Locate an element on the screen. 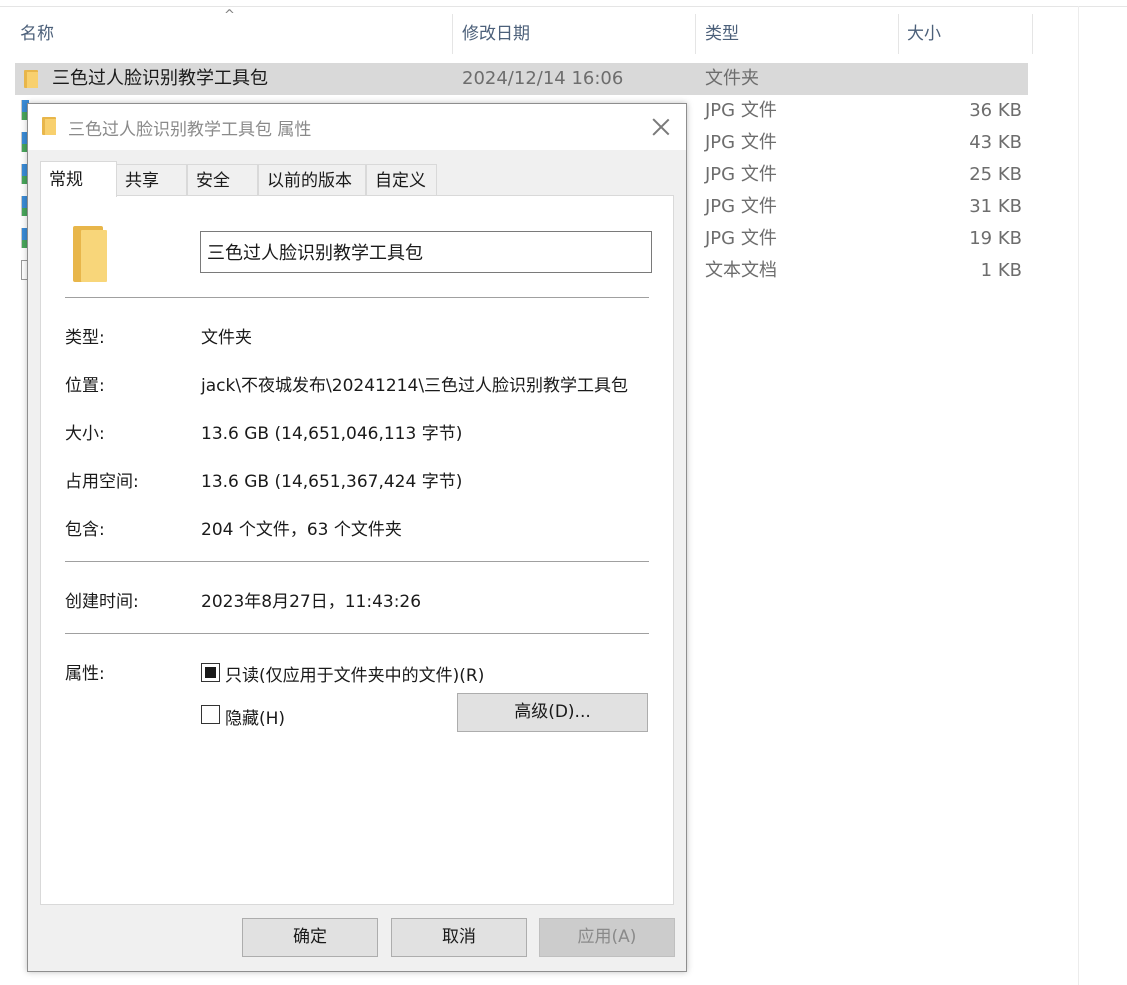  size-value: 13.6 GB (14,651,046,113 字节) is located at coordinates (332, 434).